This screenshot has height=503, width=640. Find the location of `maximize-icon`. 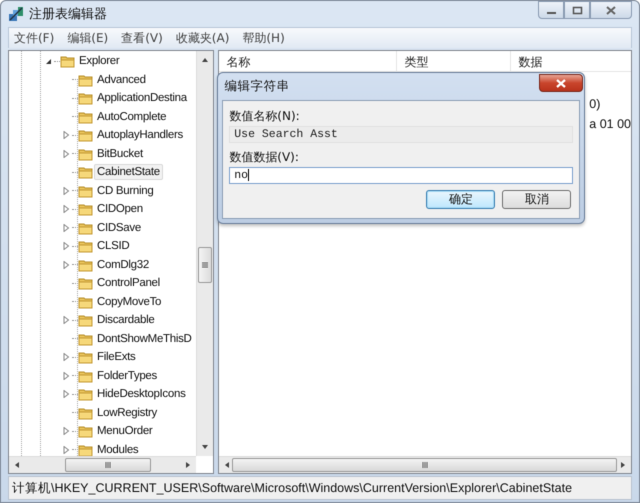

maximize-icon is located at coordinates (577, 10).